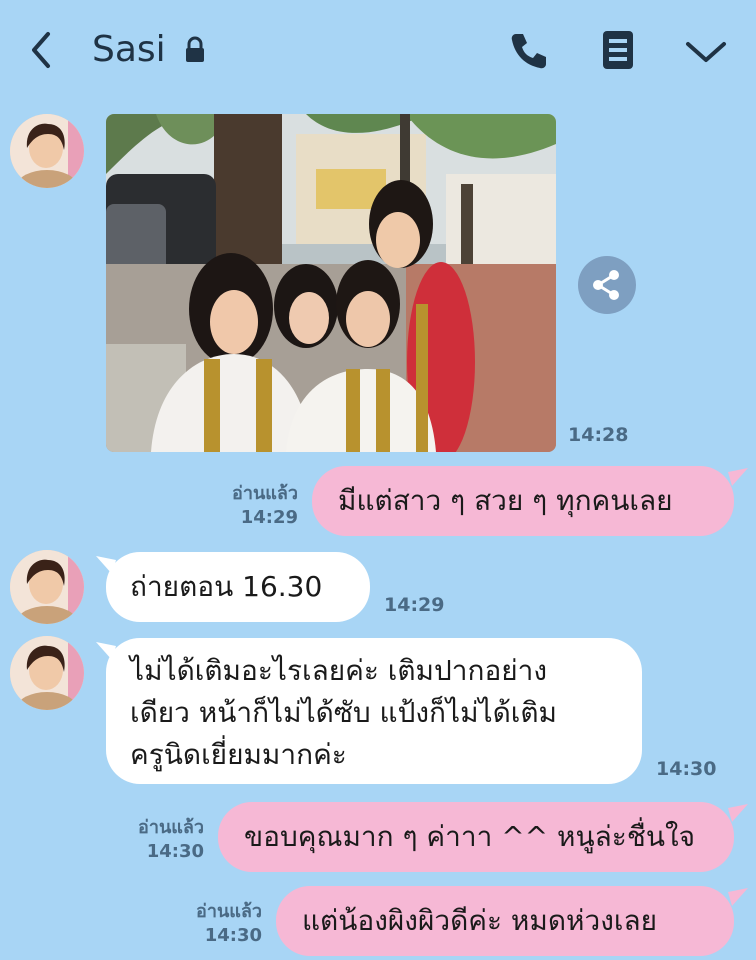 Image resolution: width=756 pixels, height=960 pixels. Describe the element at coordinates (378, 50) in the screenshot. I see `chat-header: Sasi` at that location.